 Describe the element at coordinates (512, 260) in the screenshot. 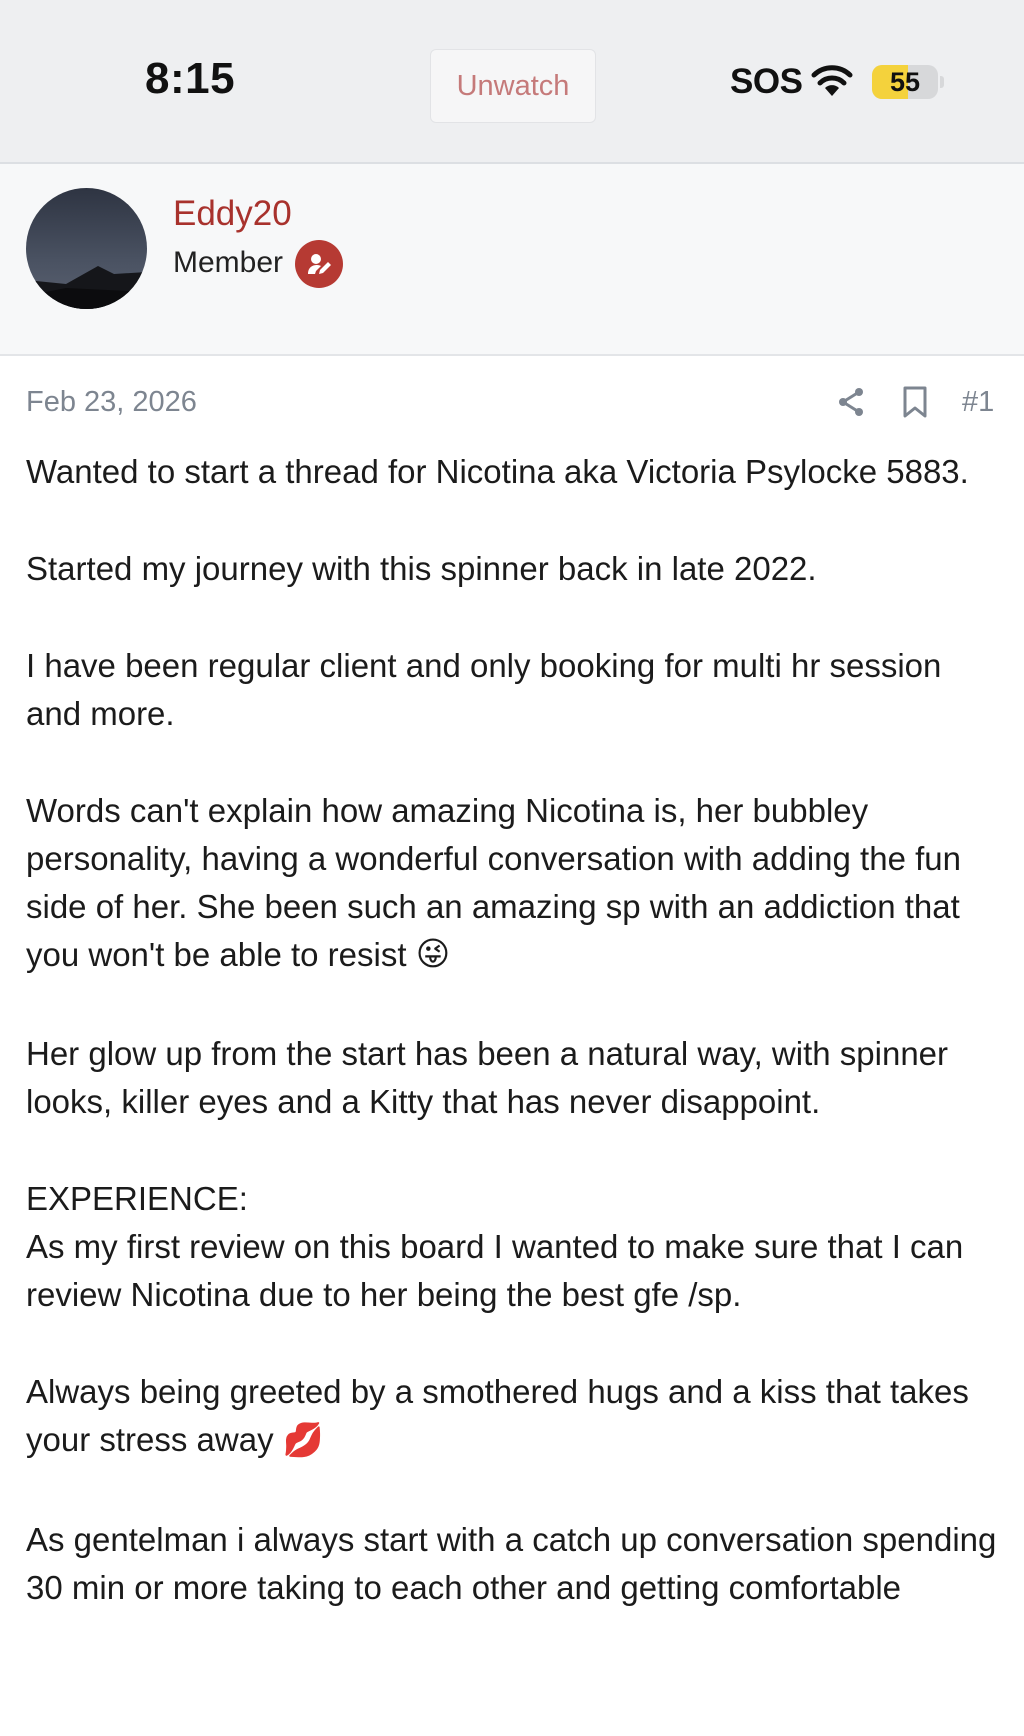

I see `post-author-header: Eddy20 Member` at that location.